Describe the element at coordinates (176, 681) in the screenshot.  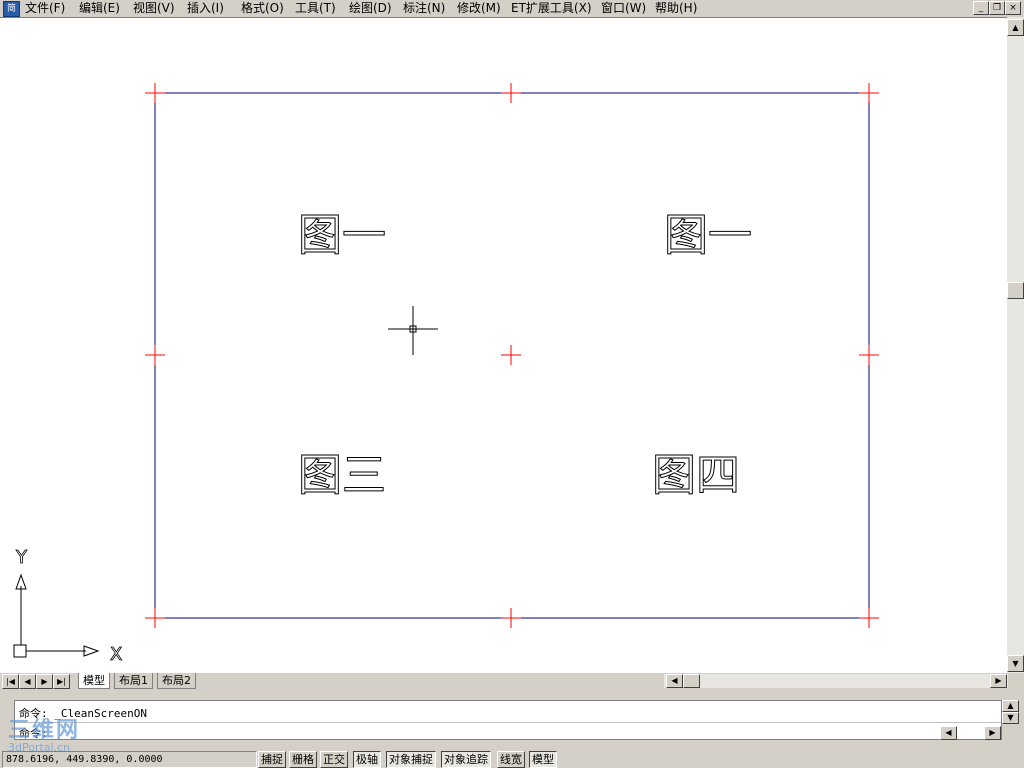
I see `tab-layout2: 布局2` at that location.